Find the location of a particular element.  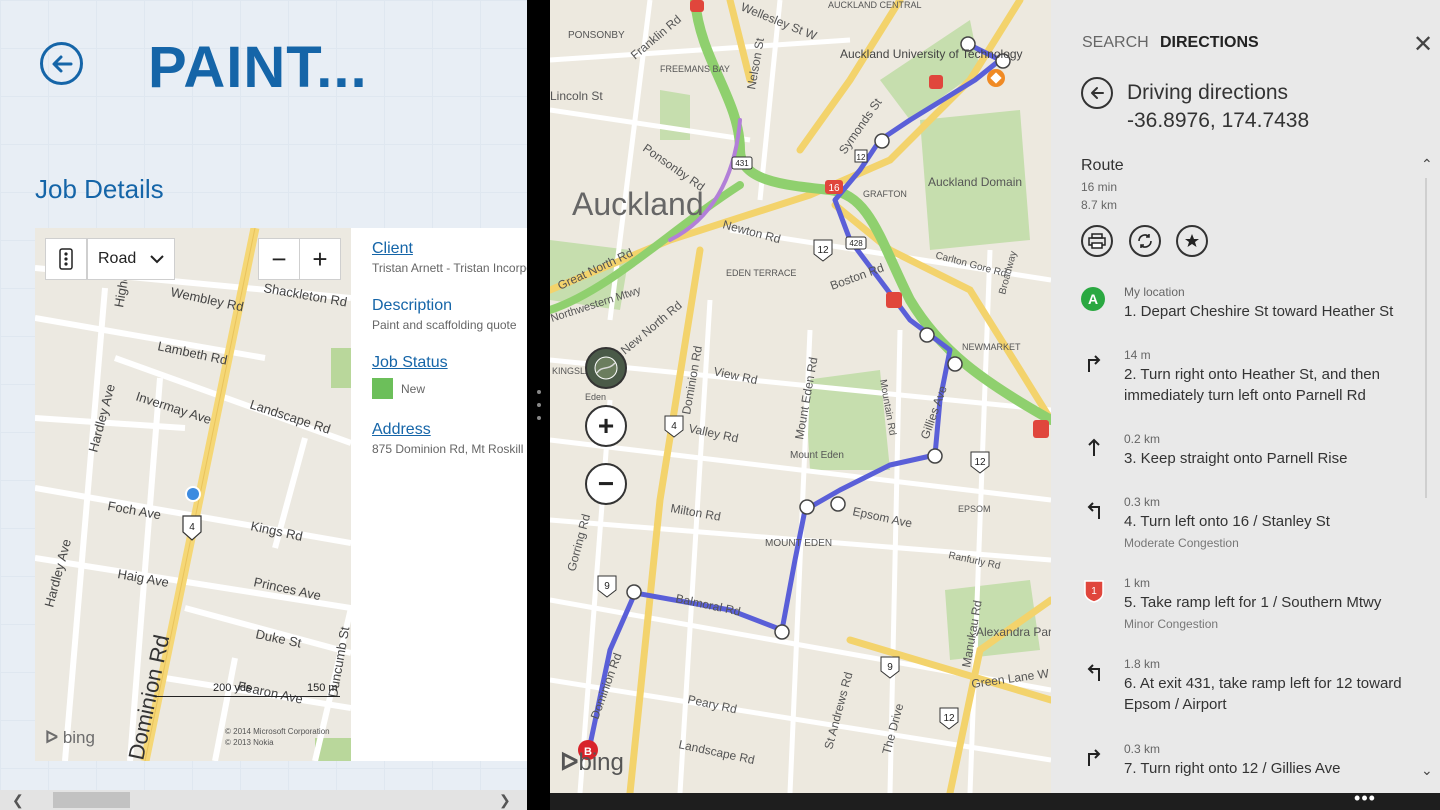

chevron-up-icon: ⌃ is located at coordinates (1427, 164).